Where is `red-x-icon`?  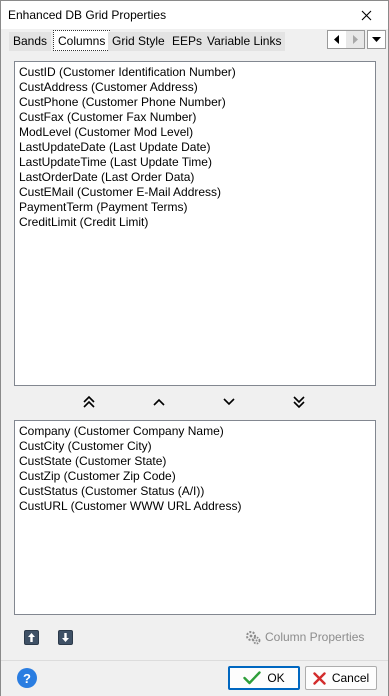
red-x-icon is located at coordinates (319, 678).